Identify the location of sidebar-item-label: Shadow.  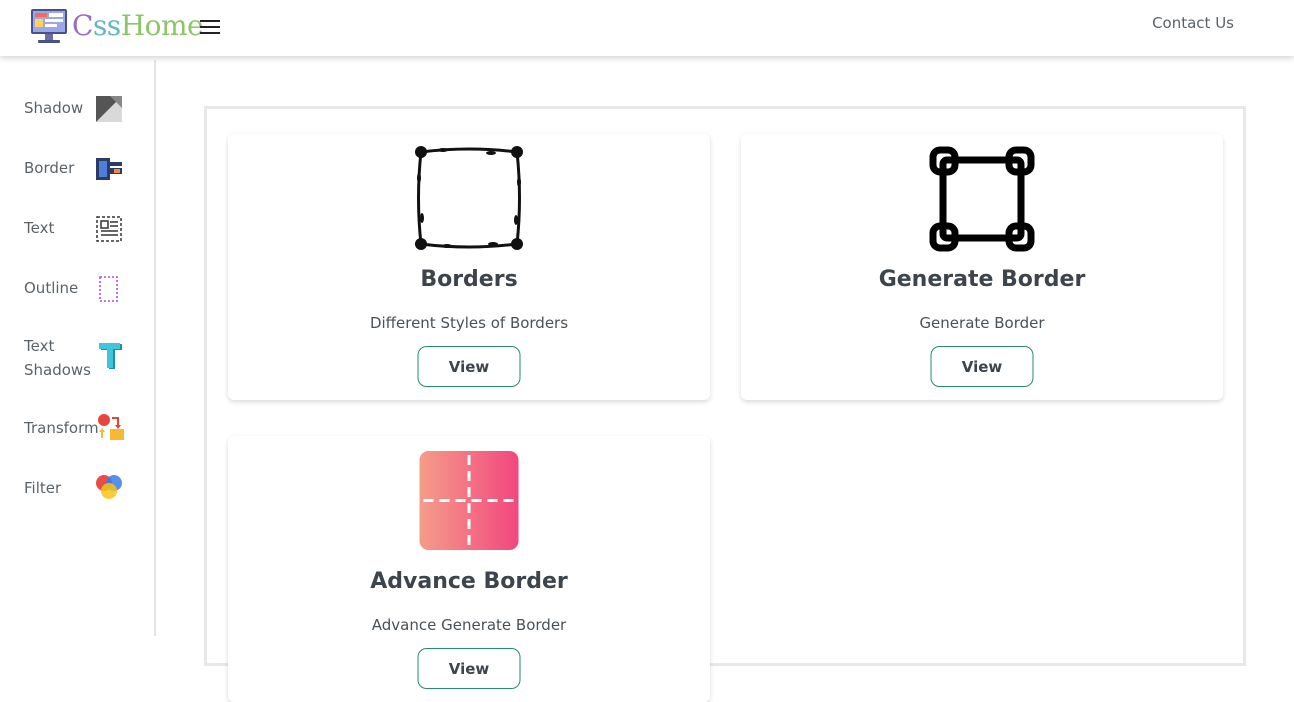
(54, 108).